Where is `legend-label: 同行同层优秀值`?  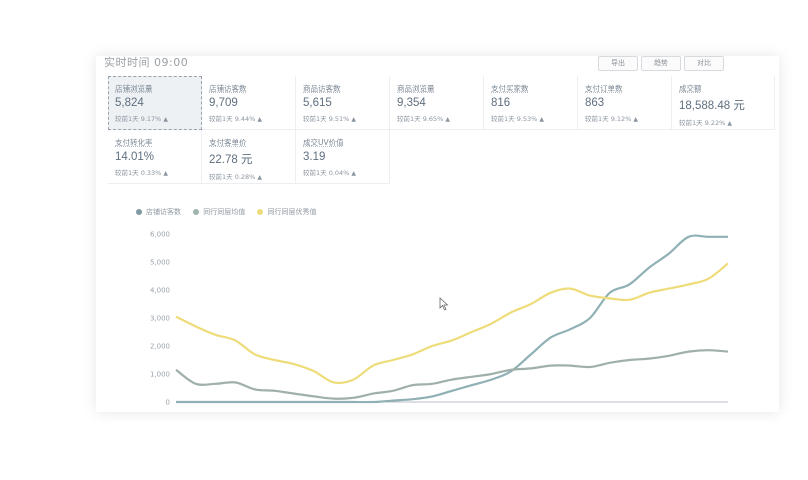
legend-label: 同行同层优秀值 is located at coordinates (292, 212).